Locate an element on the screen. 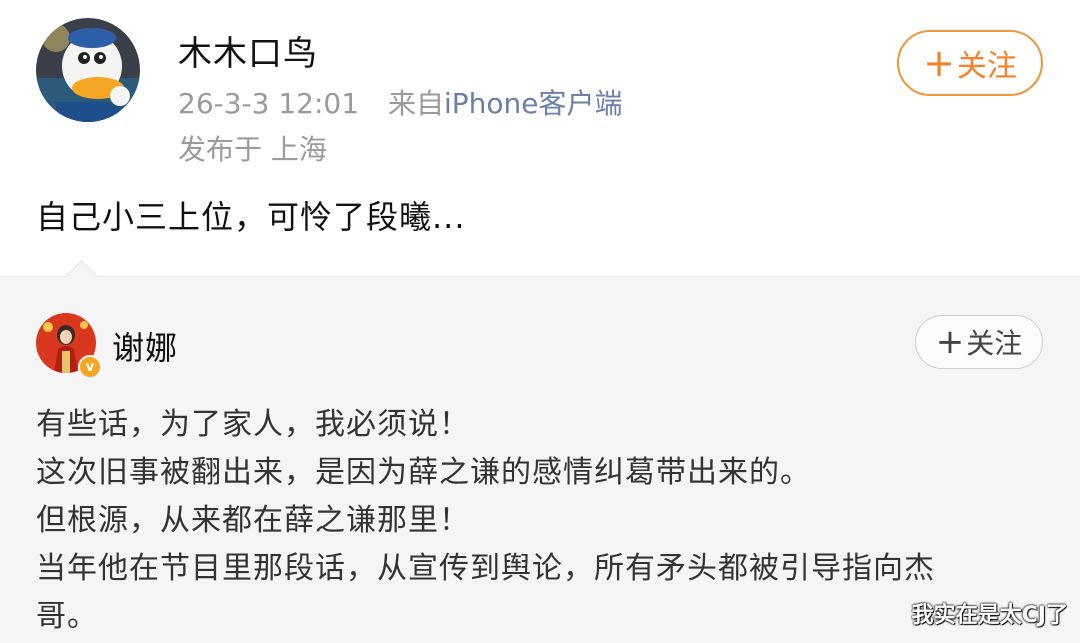 The height and width of the screenshot is (643, 1080). avatar is located at coordinates (88, 70).